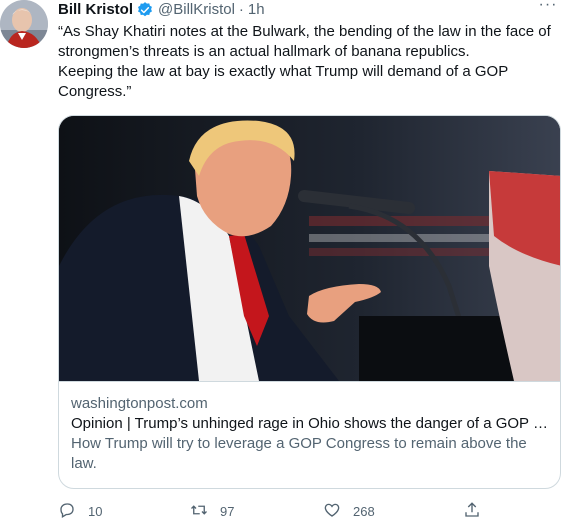 The width and height of the screenshot is (561, 527). What do you see at coordinates (199, 511) in the screenshot?
I see `retweet-icon` at bounding box center [199, 511].